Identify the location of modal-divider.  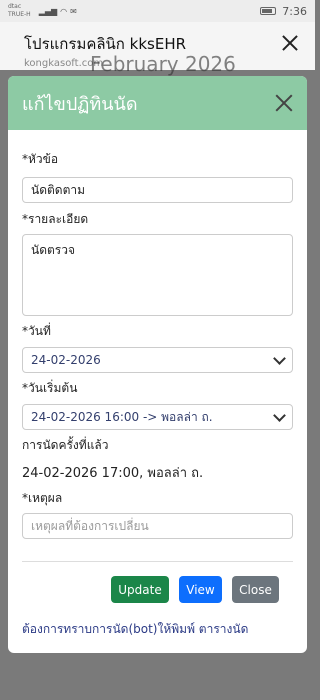
(157, 561).